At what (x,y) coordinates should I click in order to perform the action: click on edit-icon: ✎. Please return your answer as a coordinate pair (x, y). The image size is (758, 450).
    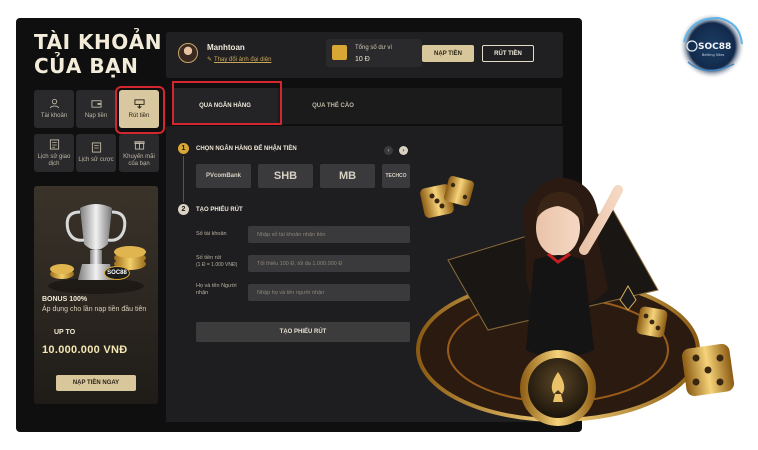
    Looking at the image, I should click on (210, 60).